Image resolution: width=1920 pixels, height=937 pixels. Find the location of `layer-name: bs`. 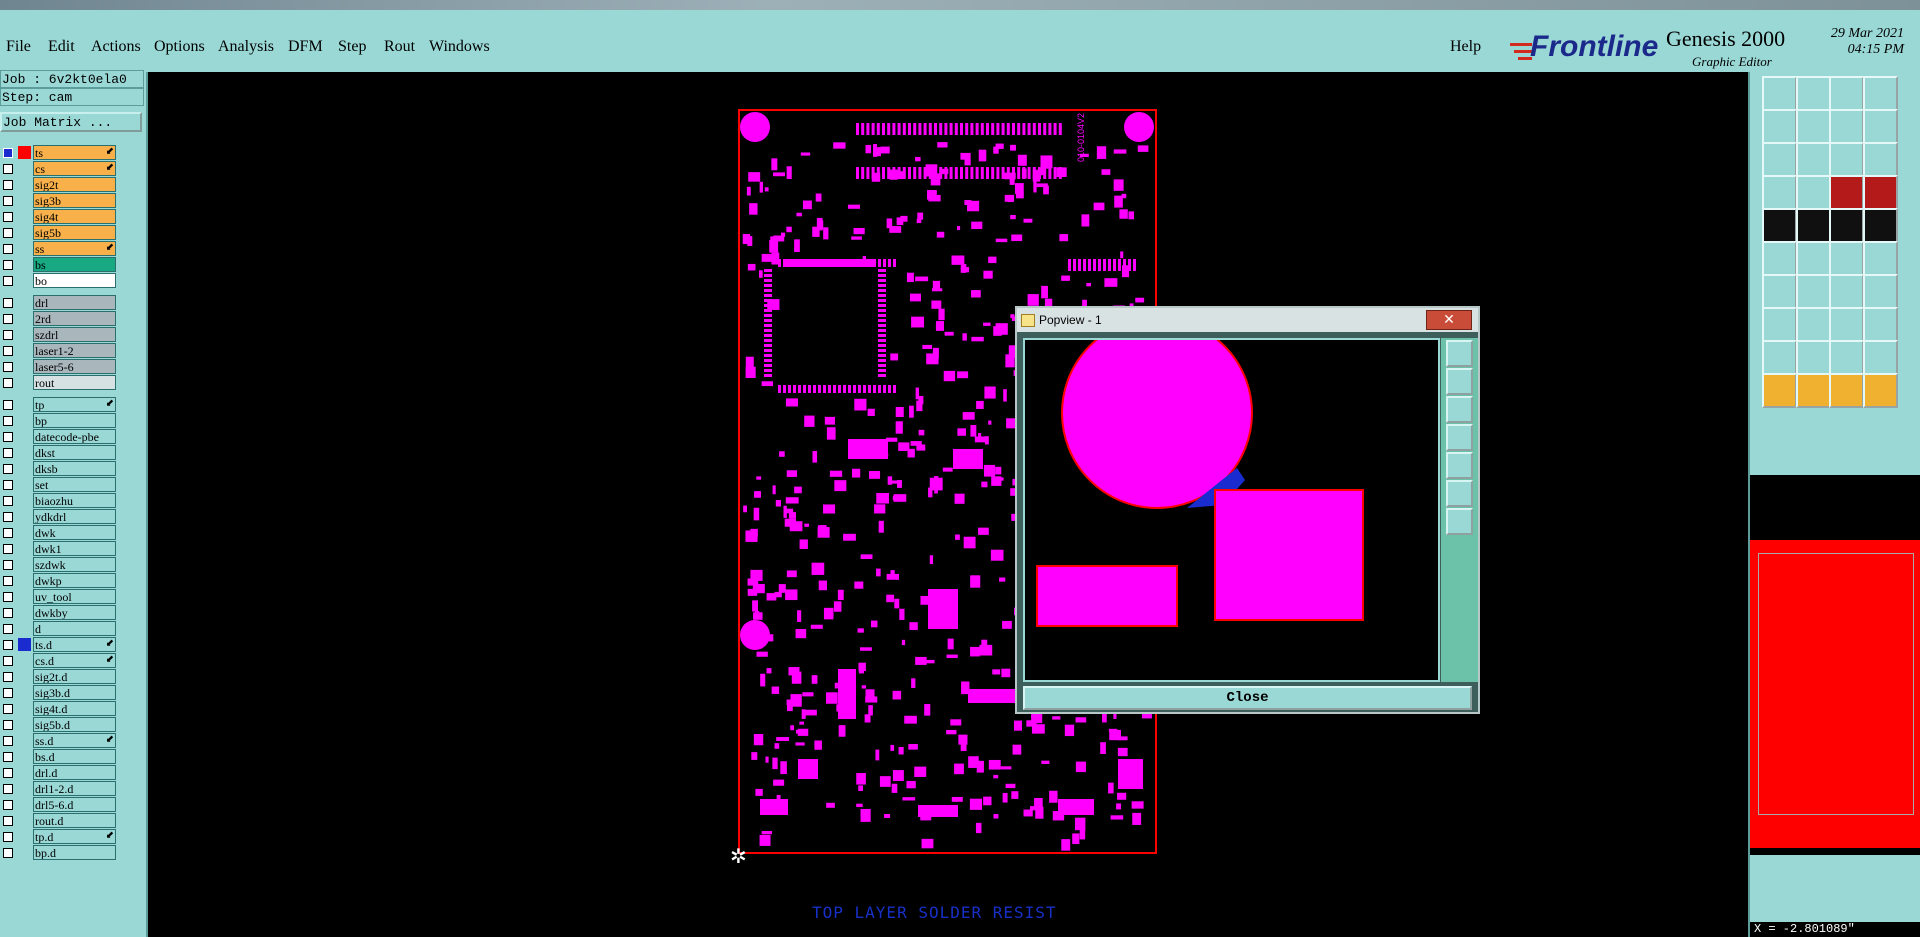

layer-name: bs is located at coordinates (74, 264).